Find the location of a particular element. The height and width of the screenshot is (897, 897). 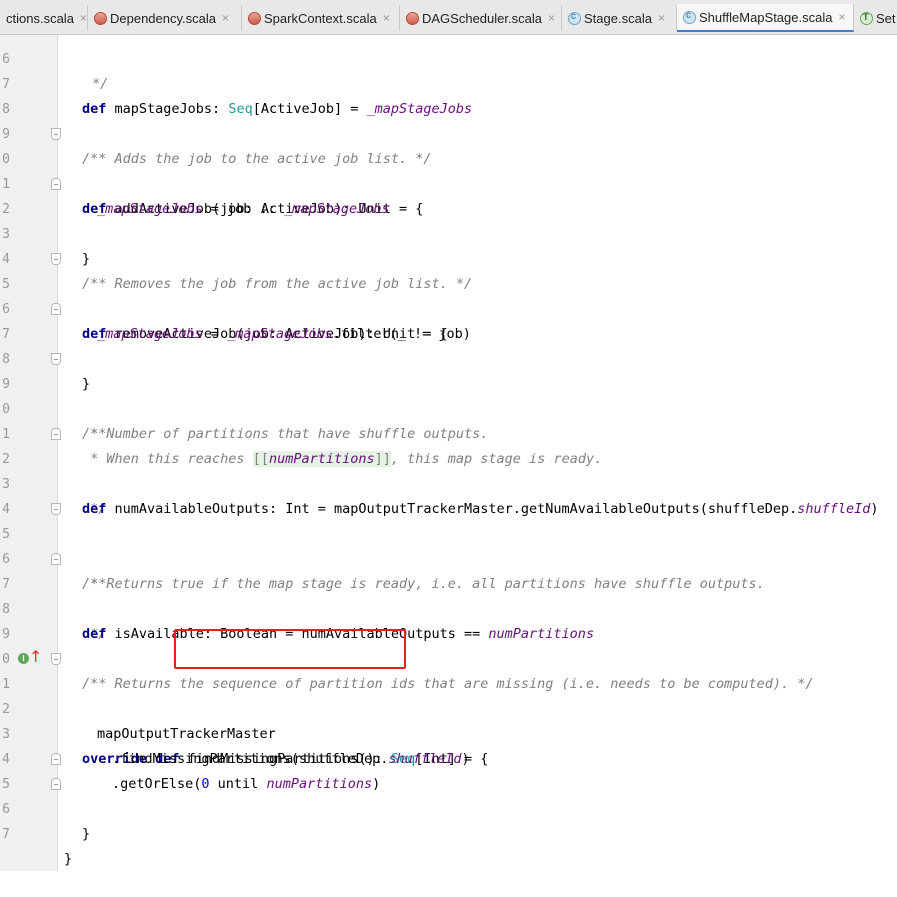

code-line: 4 is located at coordinates (448, 494).